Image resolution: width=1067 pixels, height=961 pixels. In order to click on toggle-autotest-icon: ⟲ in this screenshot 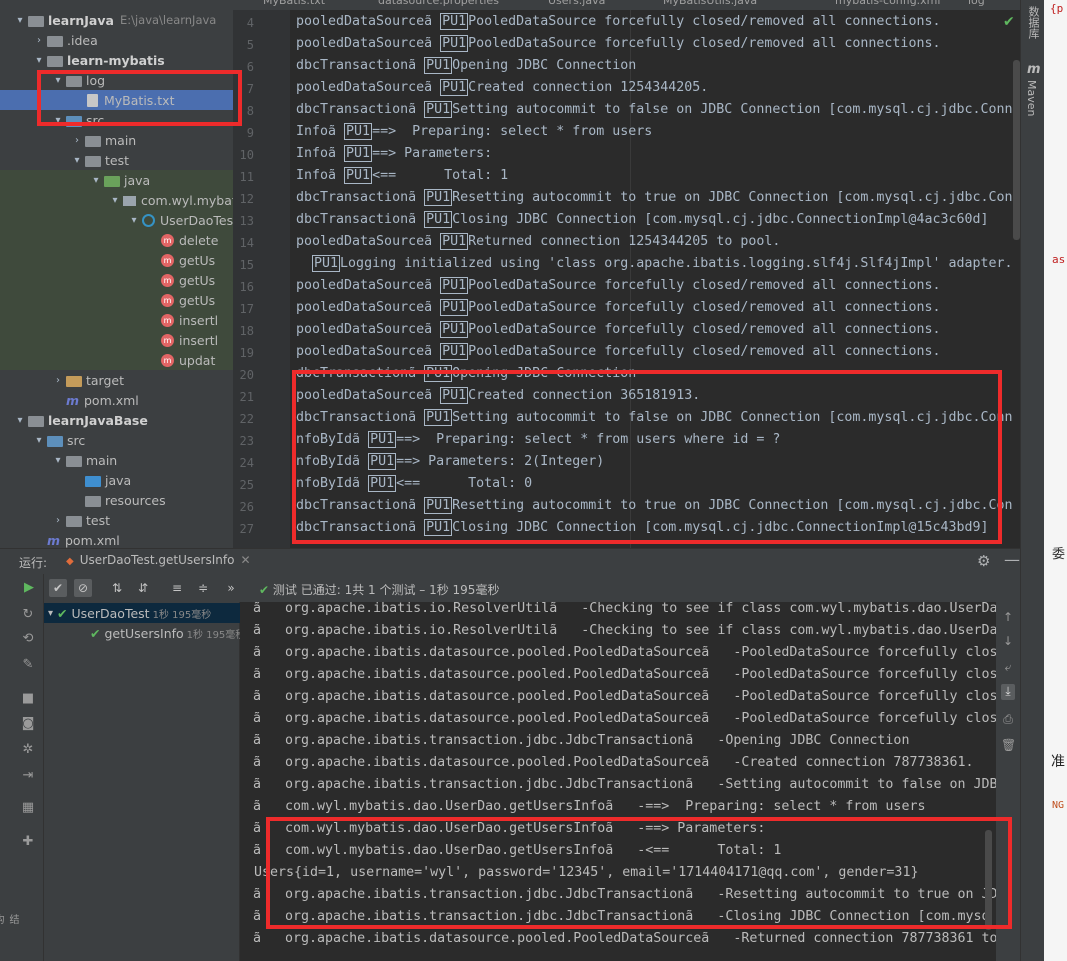, I will do `click(28, 640)`.